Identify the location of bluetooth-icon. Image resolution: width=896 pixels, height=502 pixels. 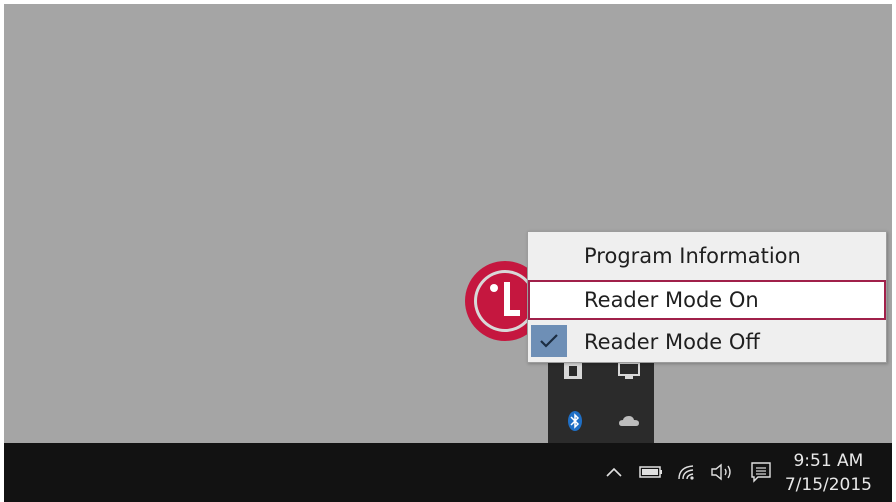
(575, 421).